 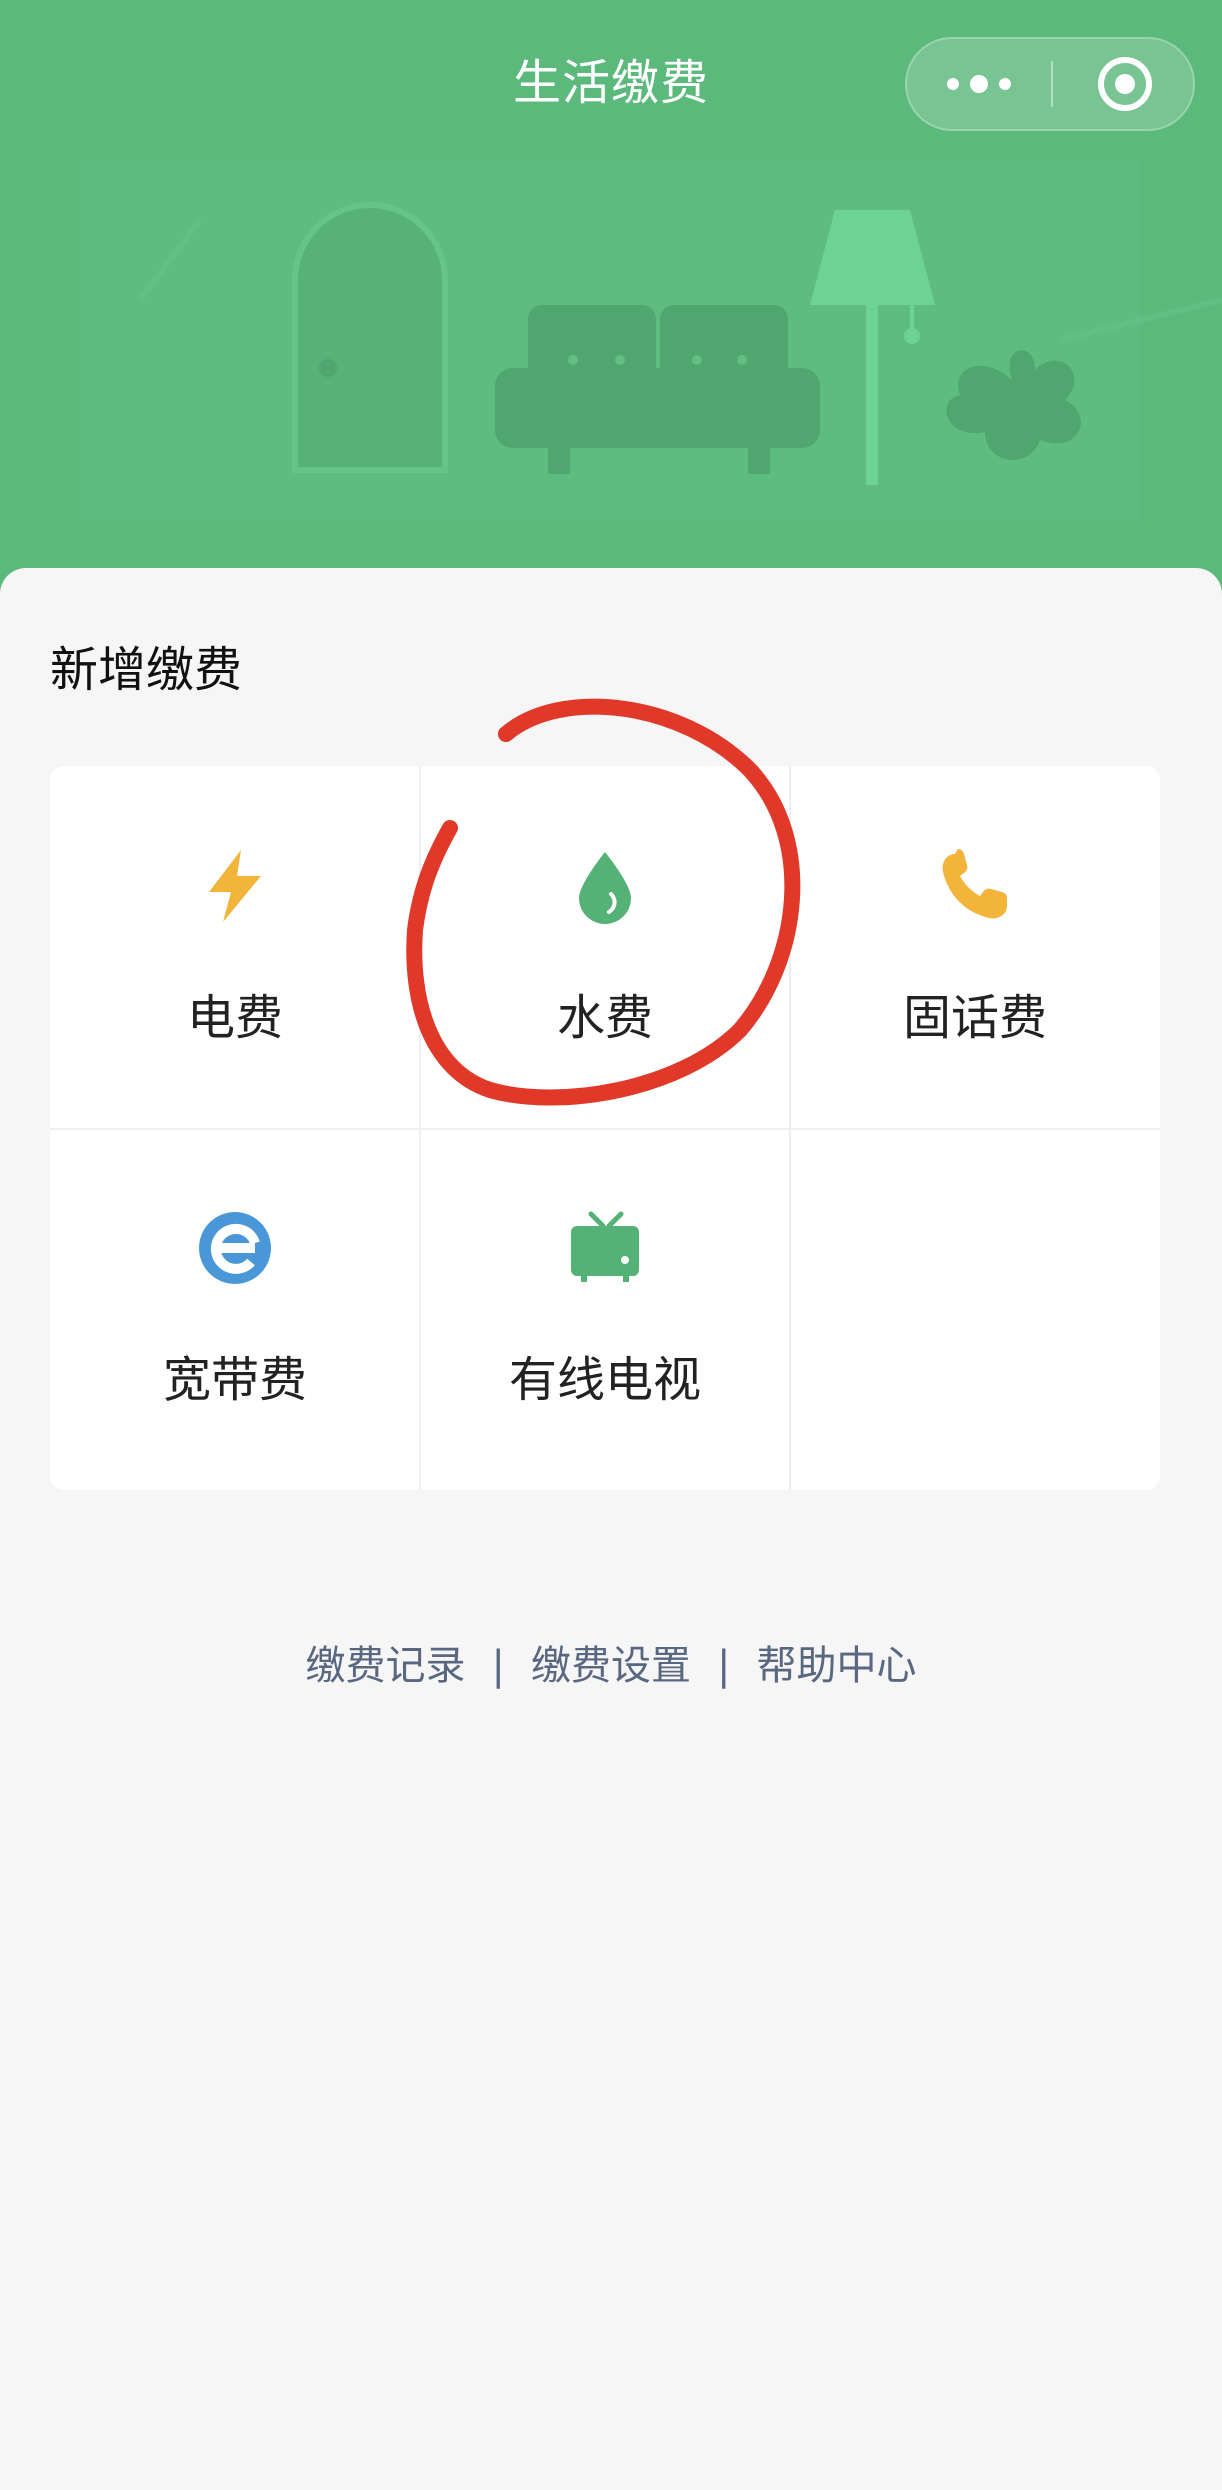 I want to click on section-title: 新增缴费, so click(x=146, y=670).